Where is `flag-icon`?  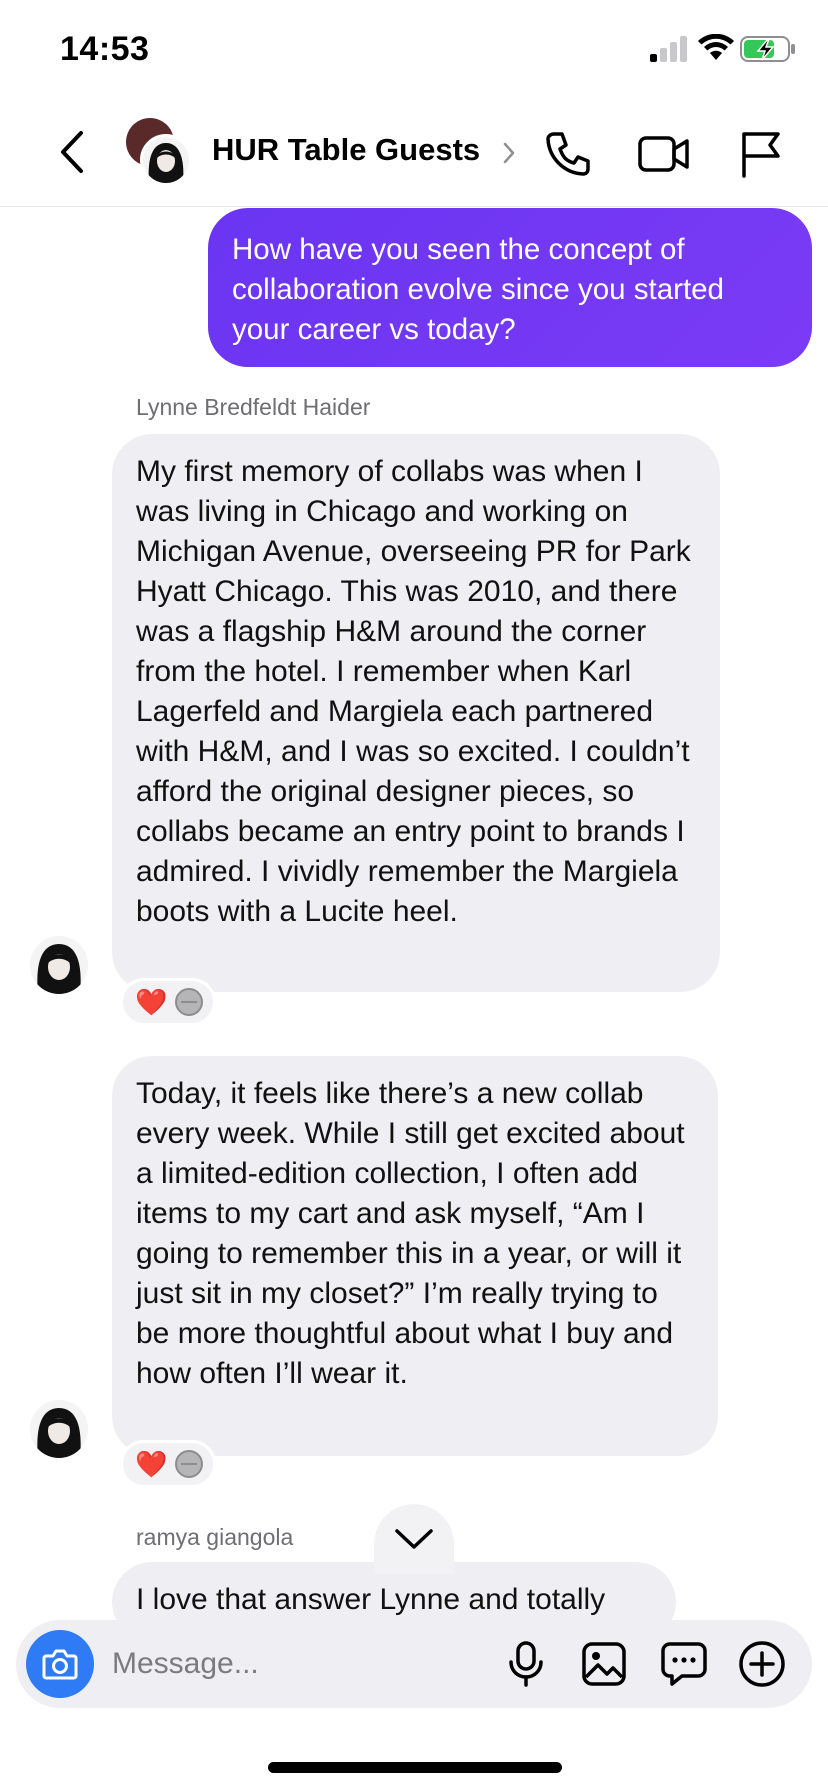 flag-icon is located at coordinates (761, 155).